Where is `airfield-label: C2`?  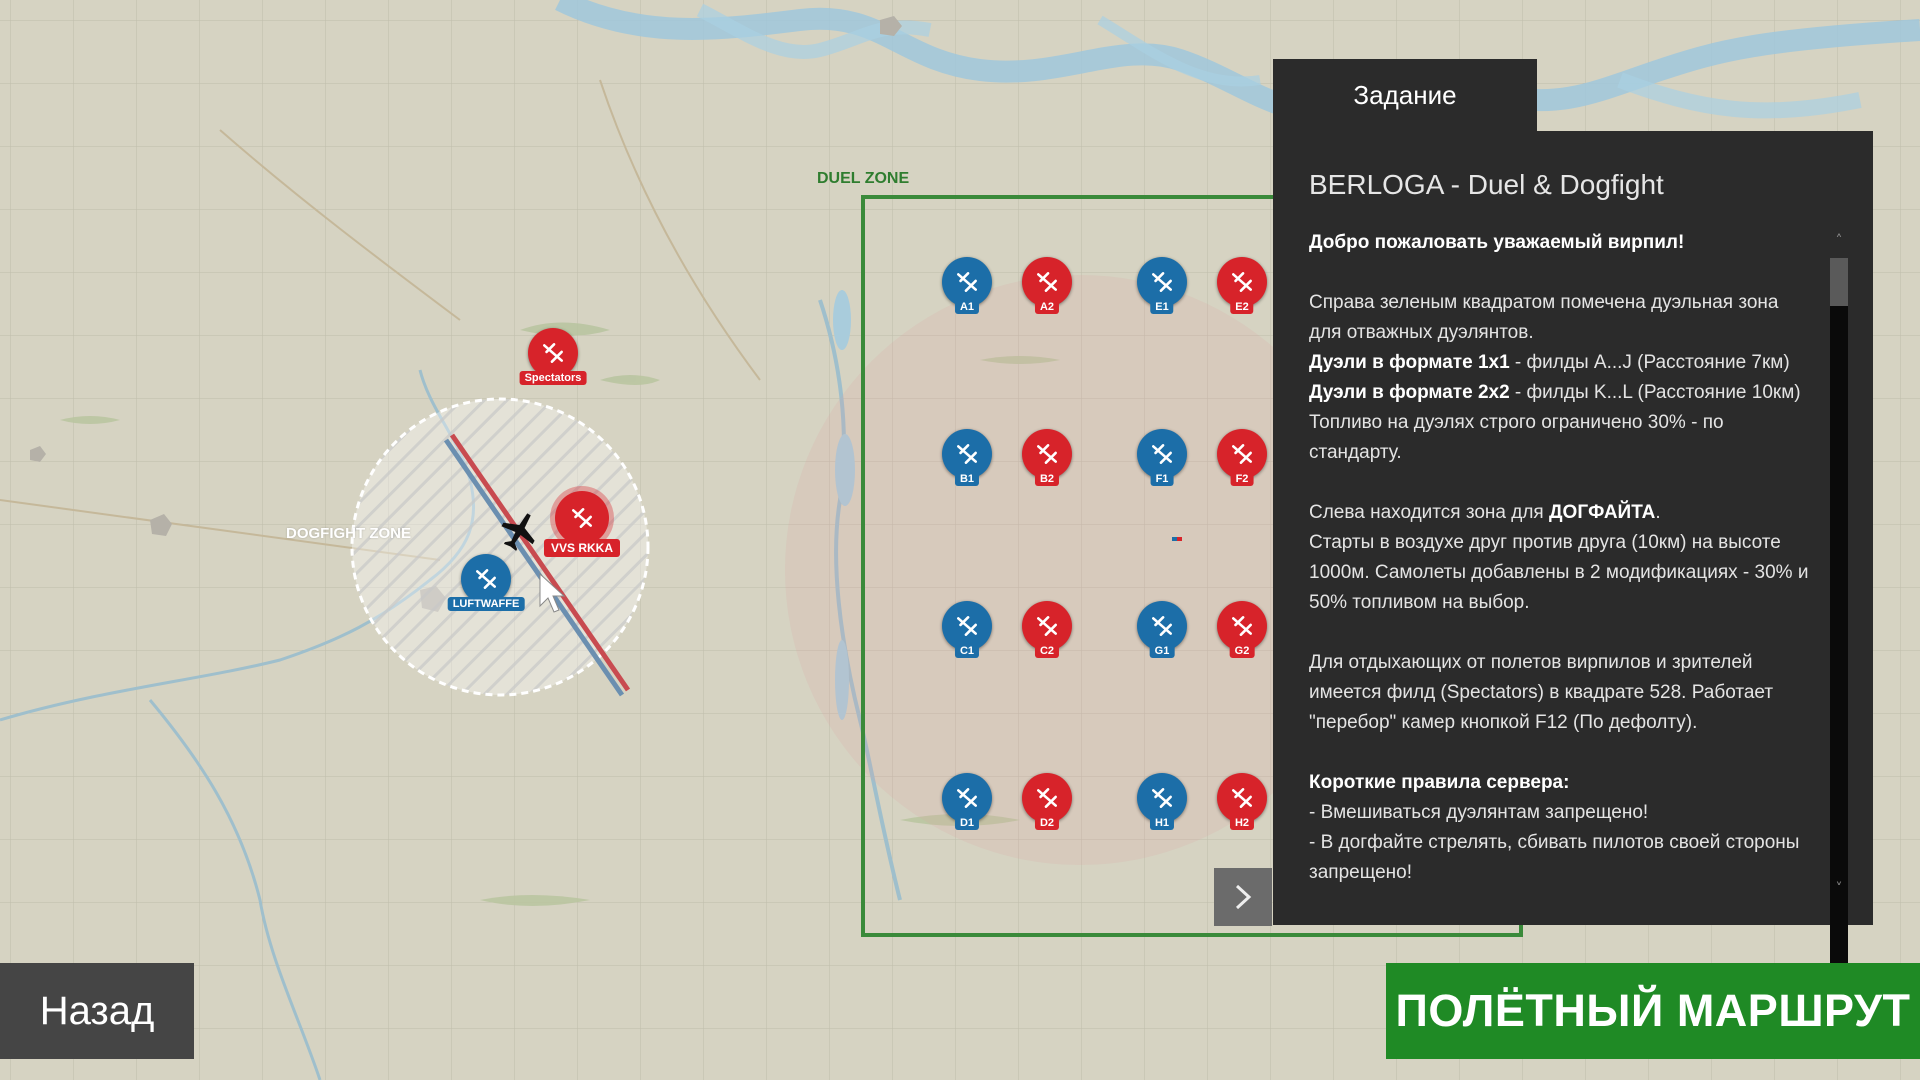 airfield-label: C2 is located at coordinates (1047, 651).